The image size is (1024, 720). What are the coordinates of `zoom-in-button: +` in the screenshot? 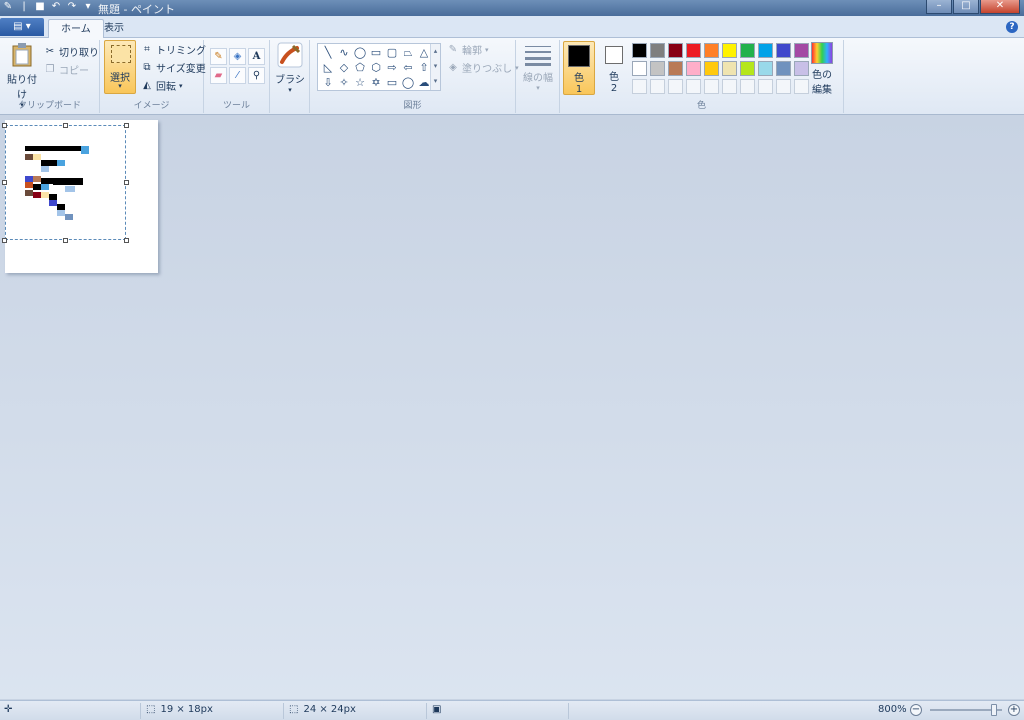 It's located at (1014, 710).